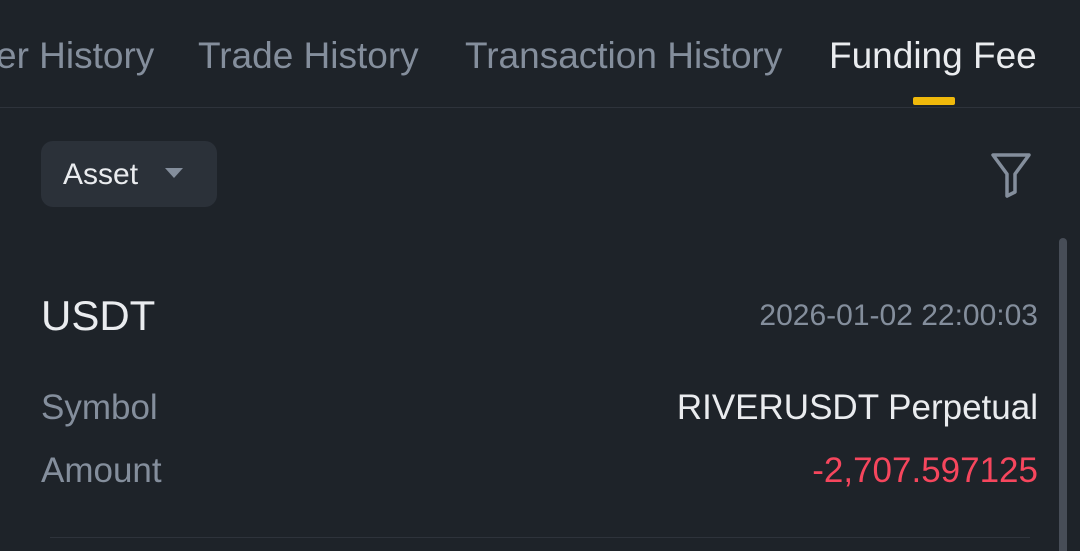 Image resolution: width=1080 pixels, height=551 pixels. I want to click on filter-funnel-icon, so click(1011, 175).